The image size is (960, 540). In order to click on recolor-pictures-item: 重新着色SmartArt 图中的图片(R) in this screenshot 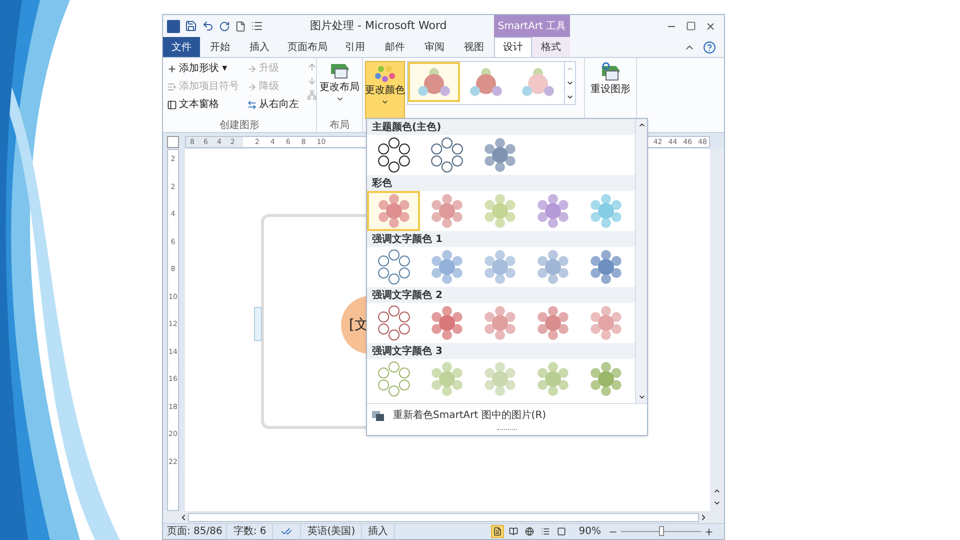, I will do `click(507, 415)`.